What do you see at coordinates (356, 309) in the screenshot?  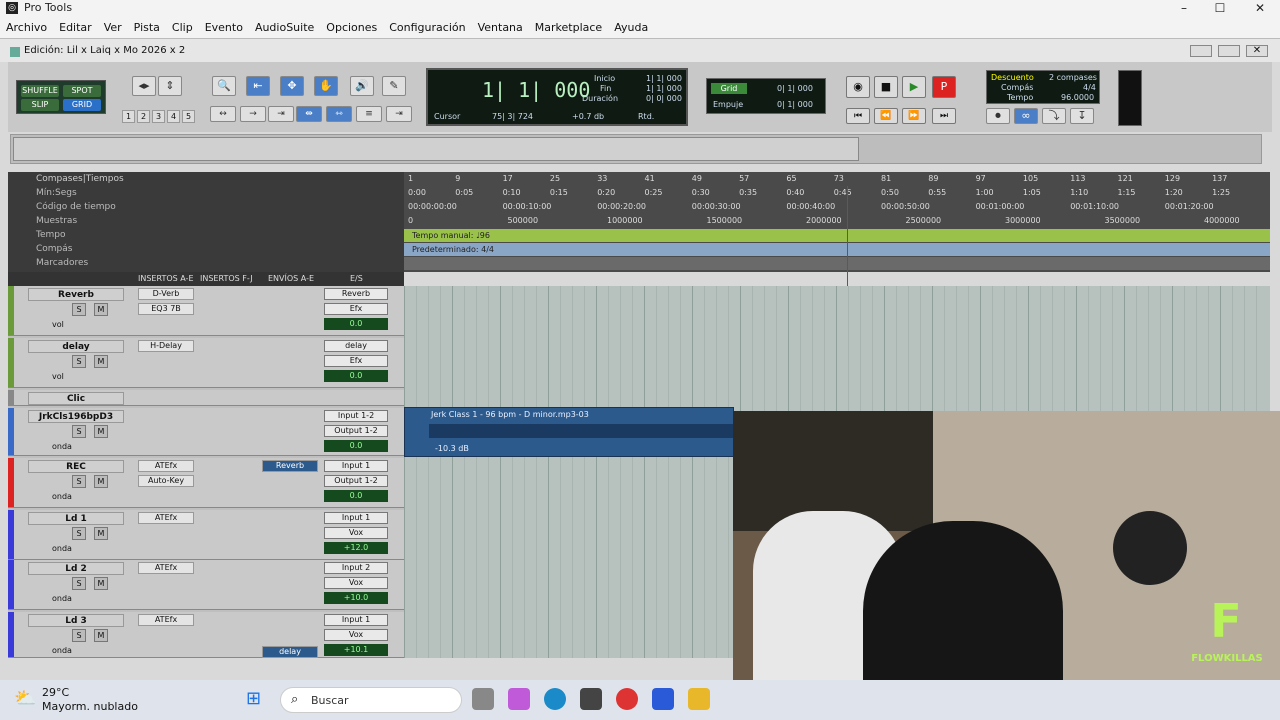 I see `output-selector: Efx` at bounding box center [356, 309].